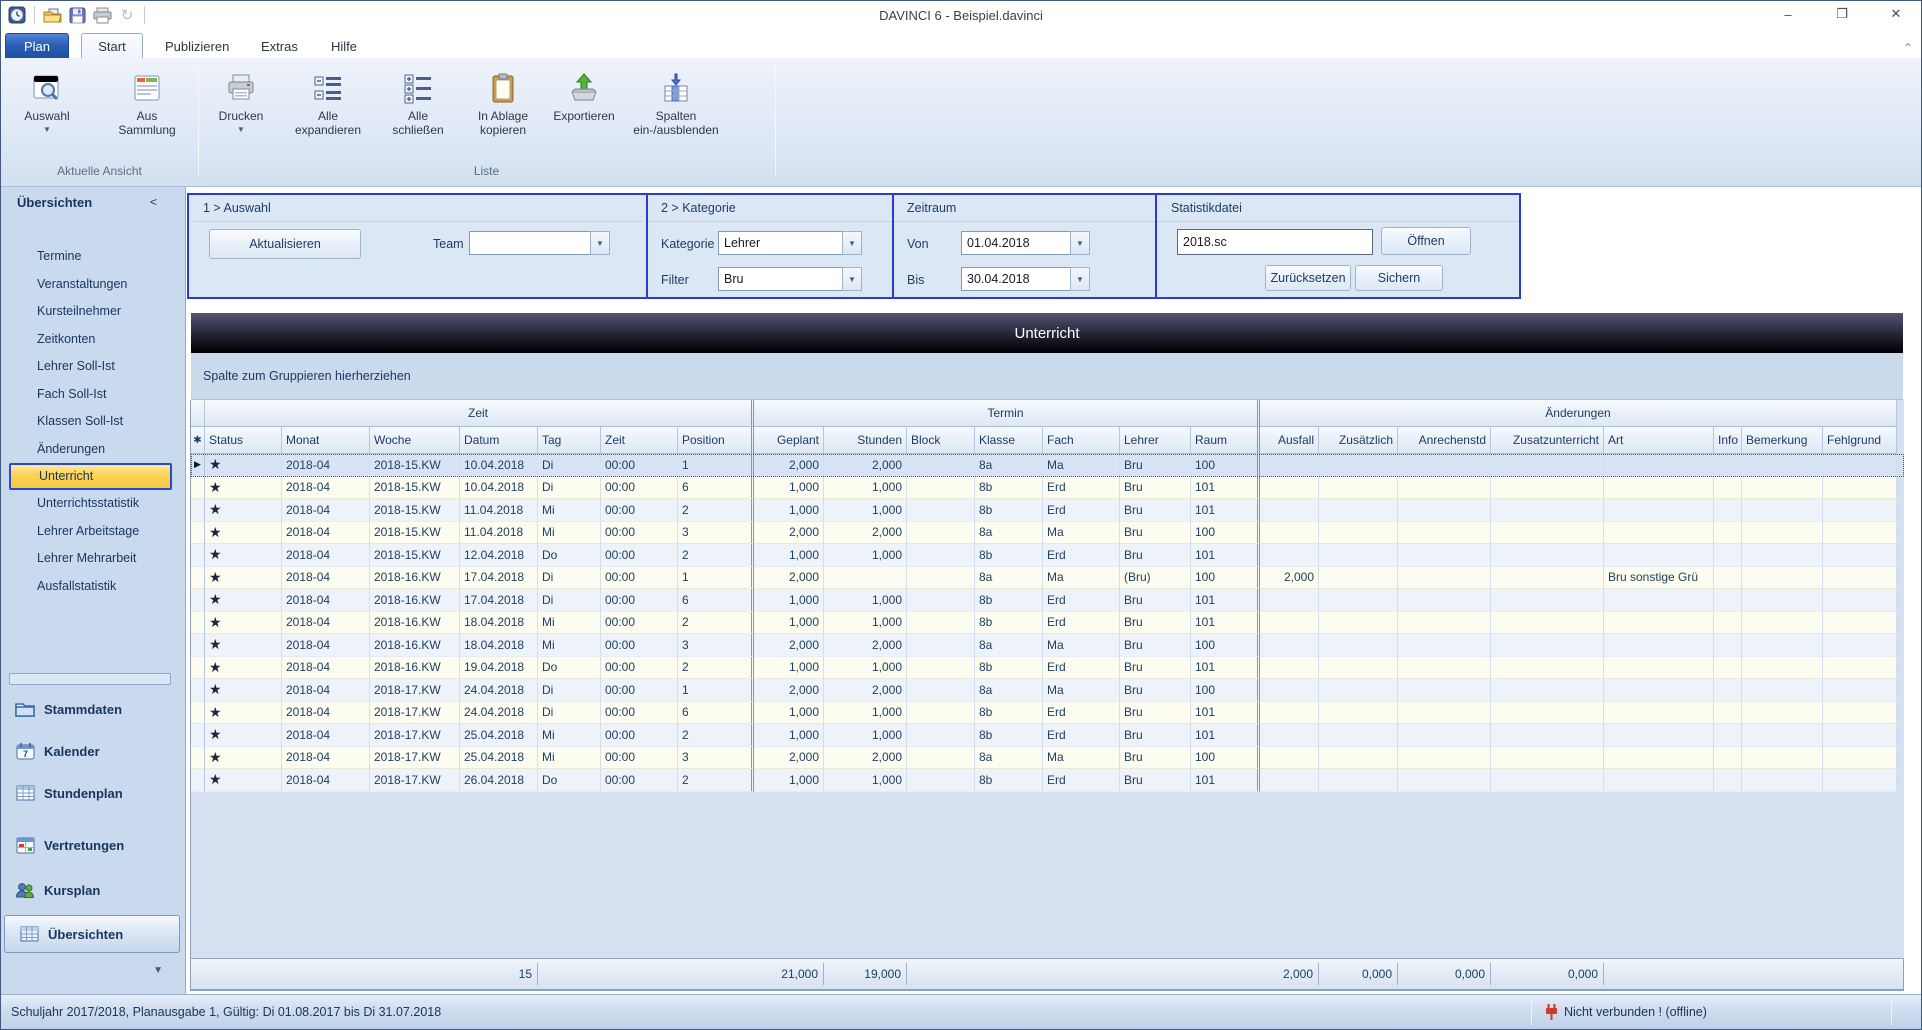 This screenshot has height=1030, width=1922. I want to click on sidebar-config-chevron-icon: ▼, so click(158, 970).